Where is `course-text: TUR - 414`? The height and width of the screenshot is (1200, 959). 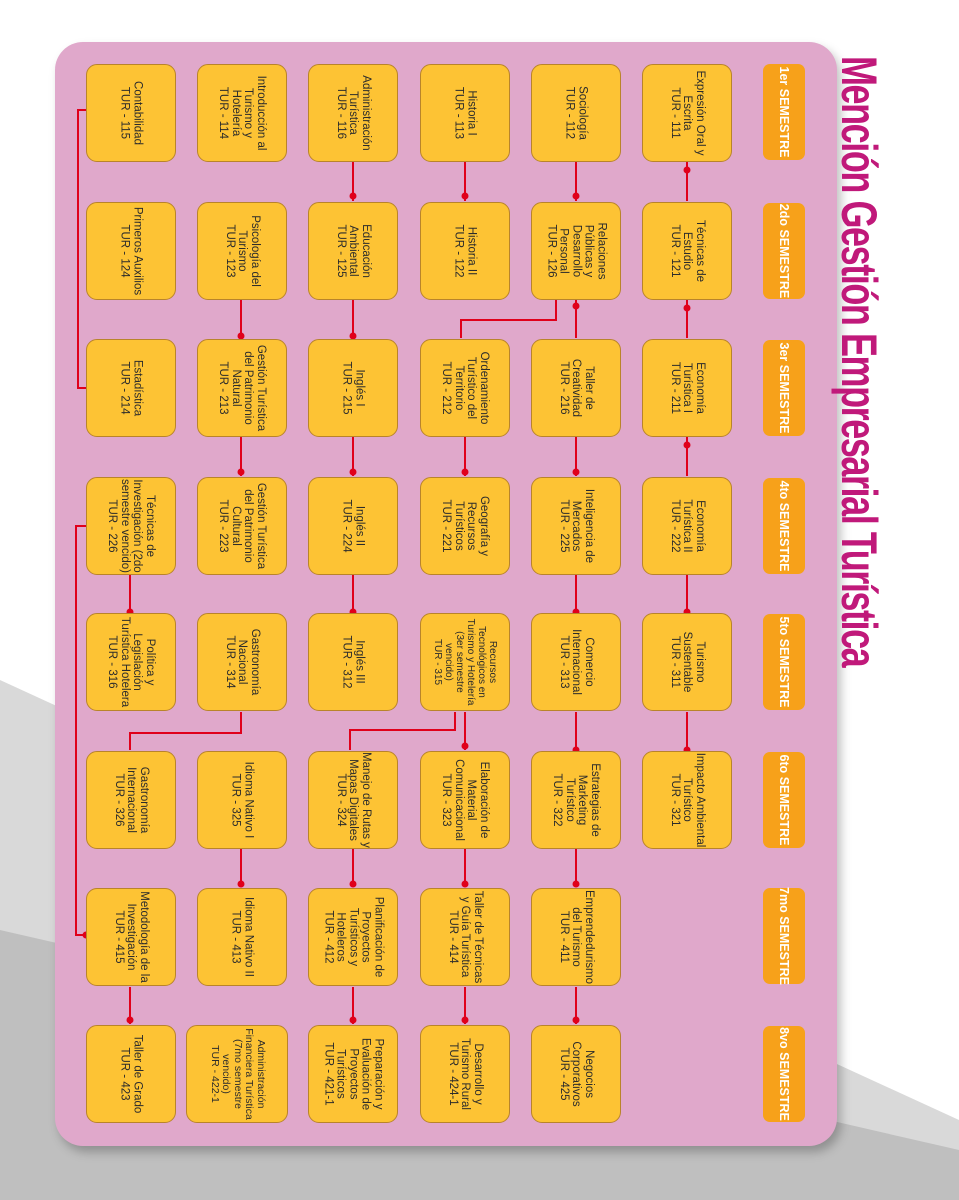 course-text: TUR - 414 is located at coordinates (452, 937).